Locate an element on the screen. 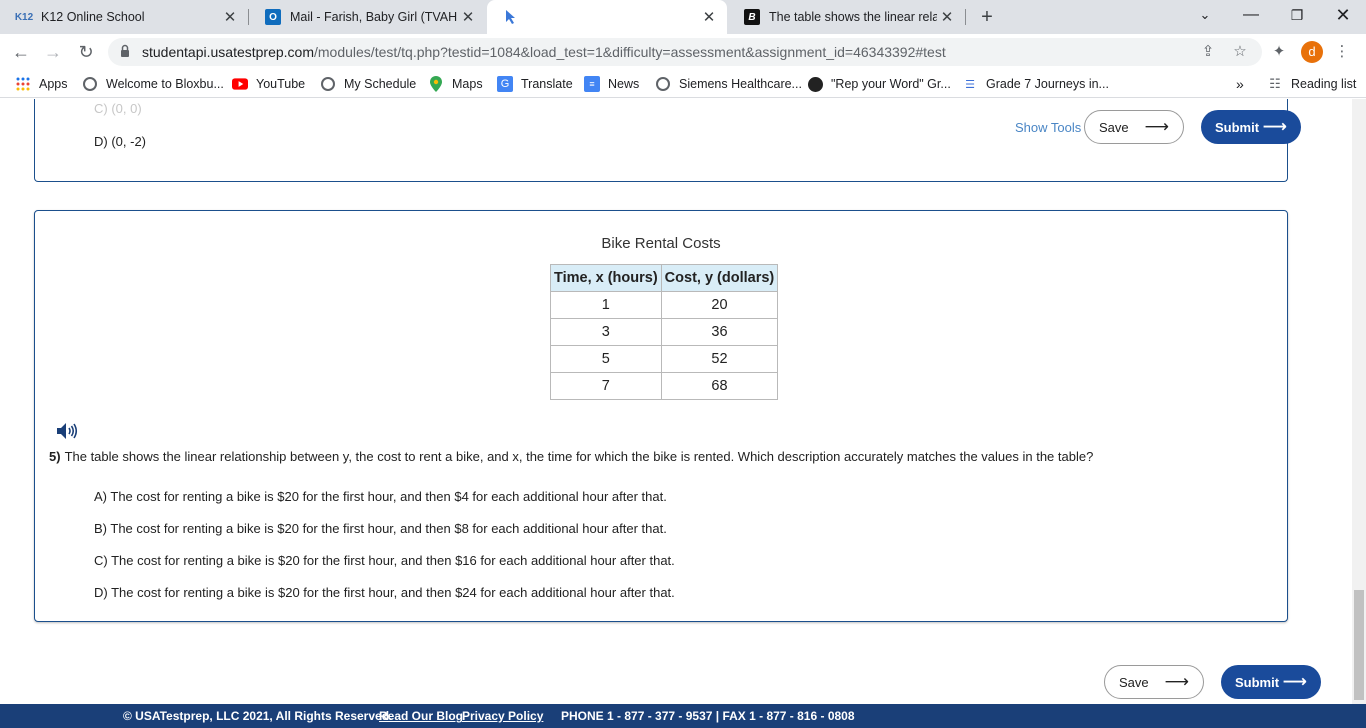 The height and width of the screenshot is (728, 1366). translate-icon: G is located at coordinates (505, 84).